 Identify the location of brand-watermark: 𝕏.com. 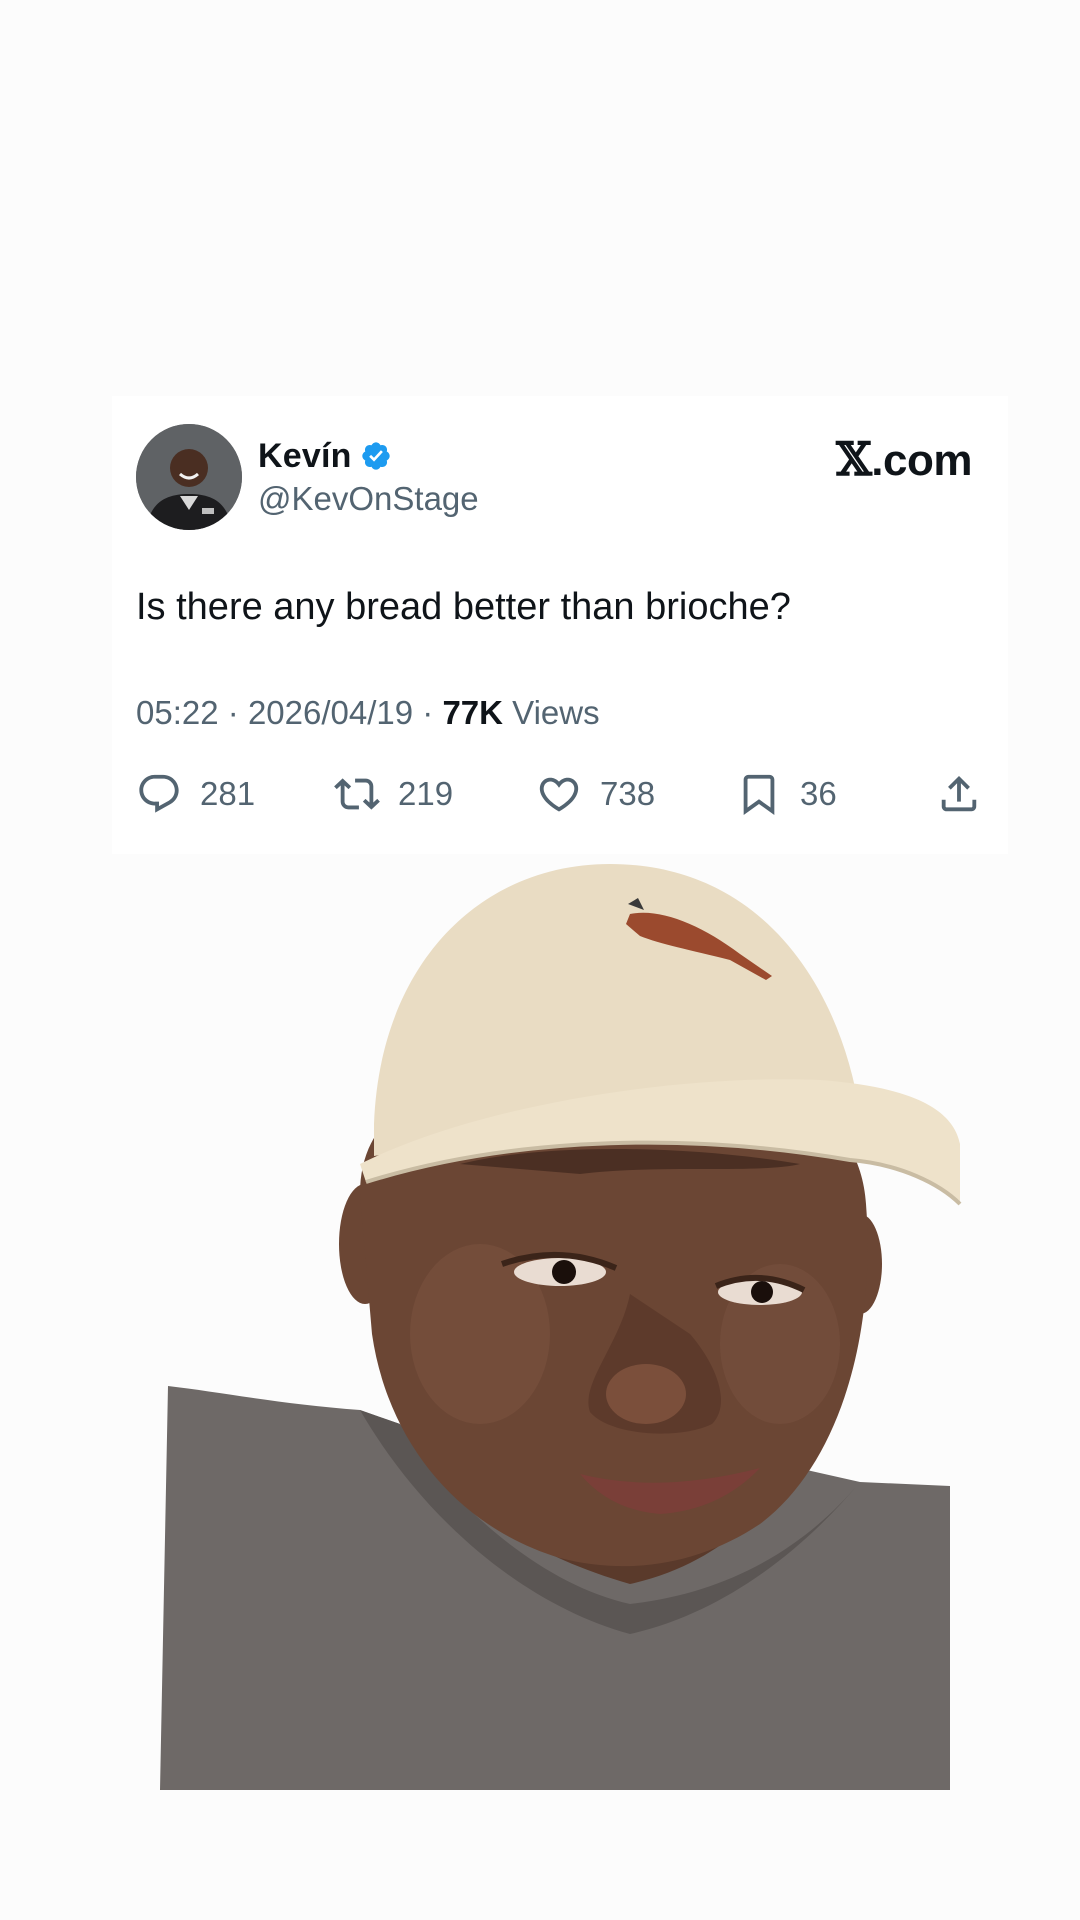
(904, 459).